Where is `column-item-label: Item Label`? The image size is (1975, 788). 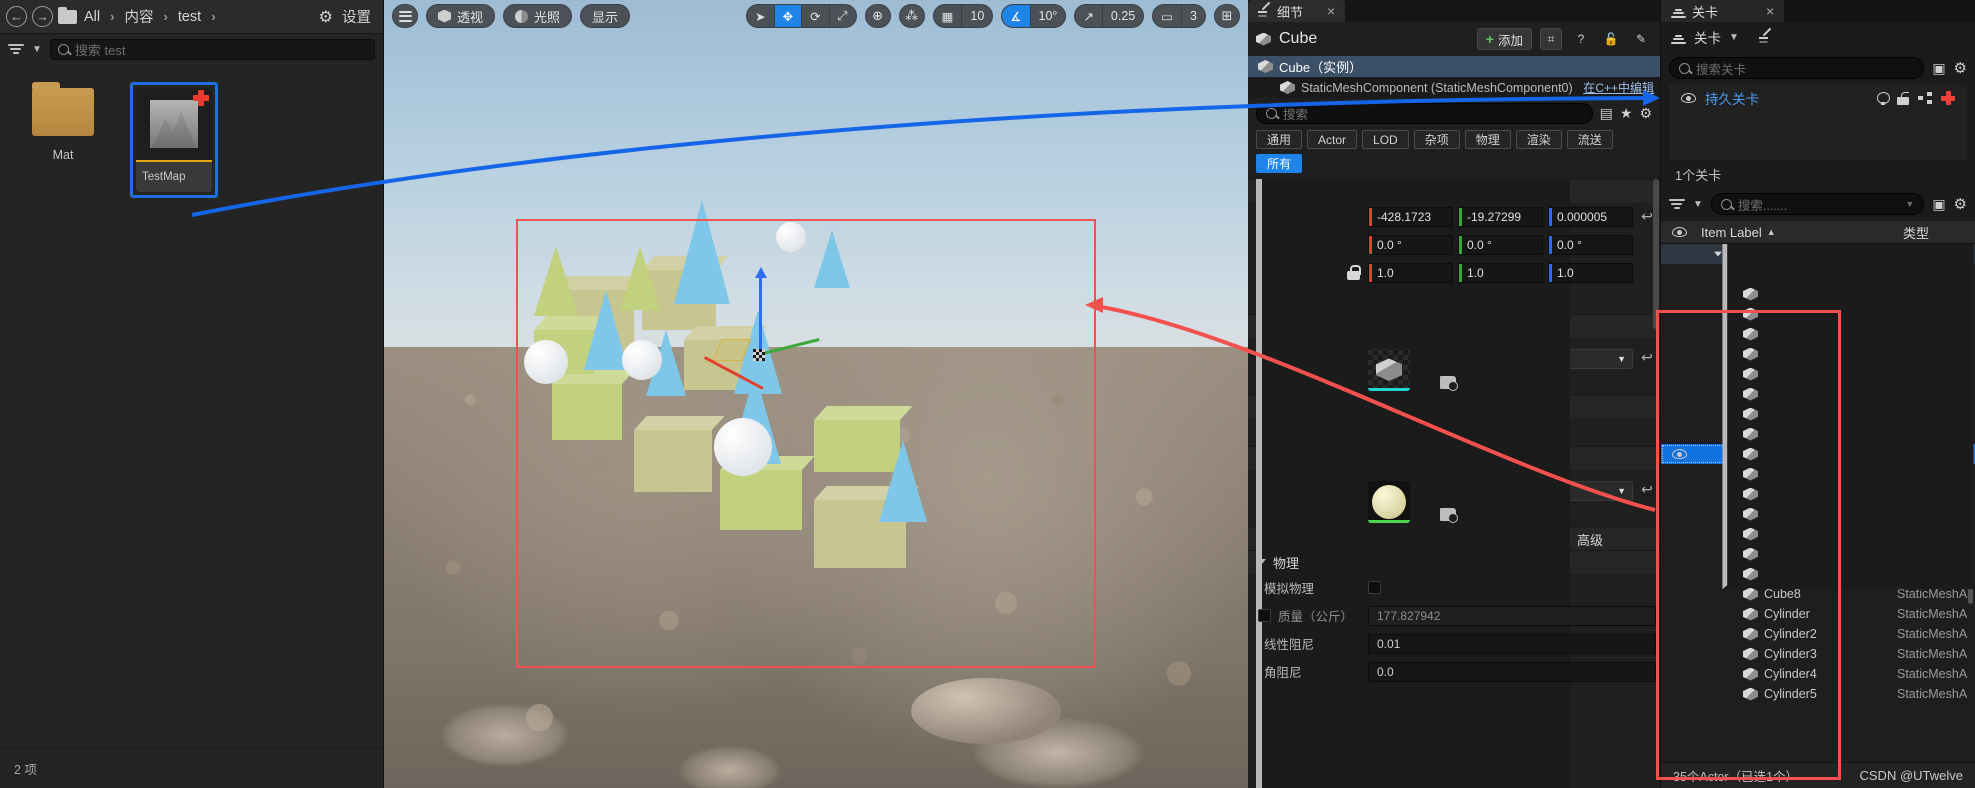
column-item-label: Item Label is located at coordinates (1731, 232).